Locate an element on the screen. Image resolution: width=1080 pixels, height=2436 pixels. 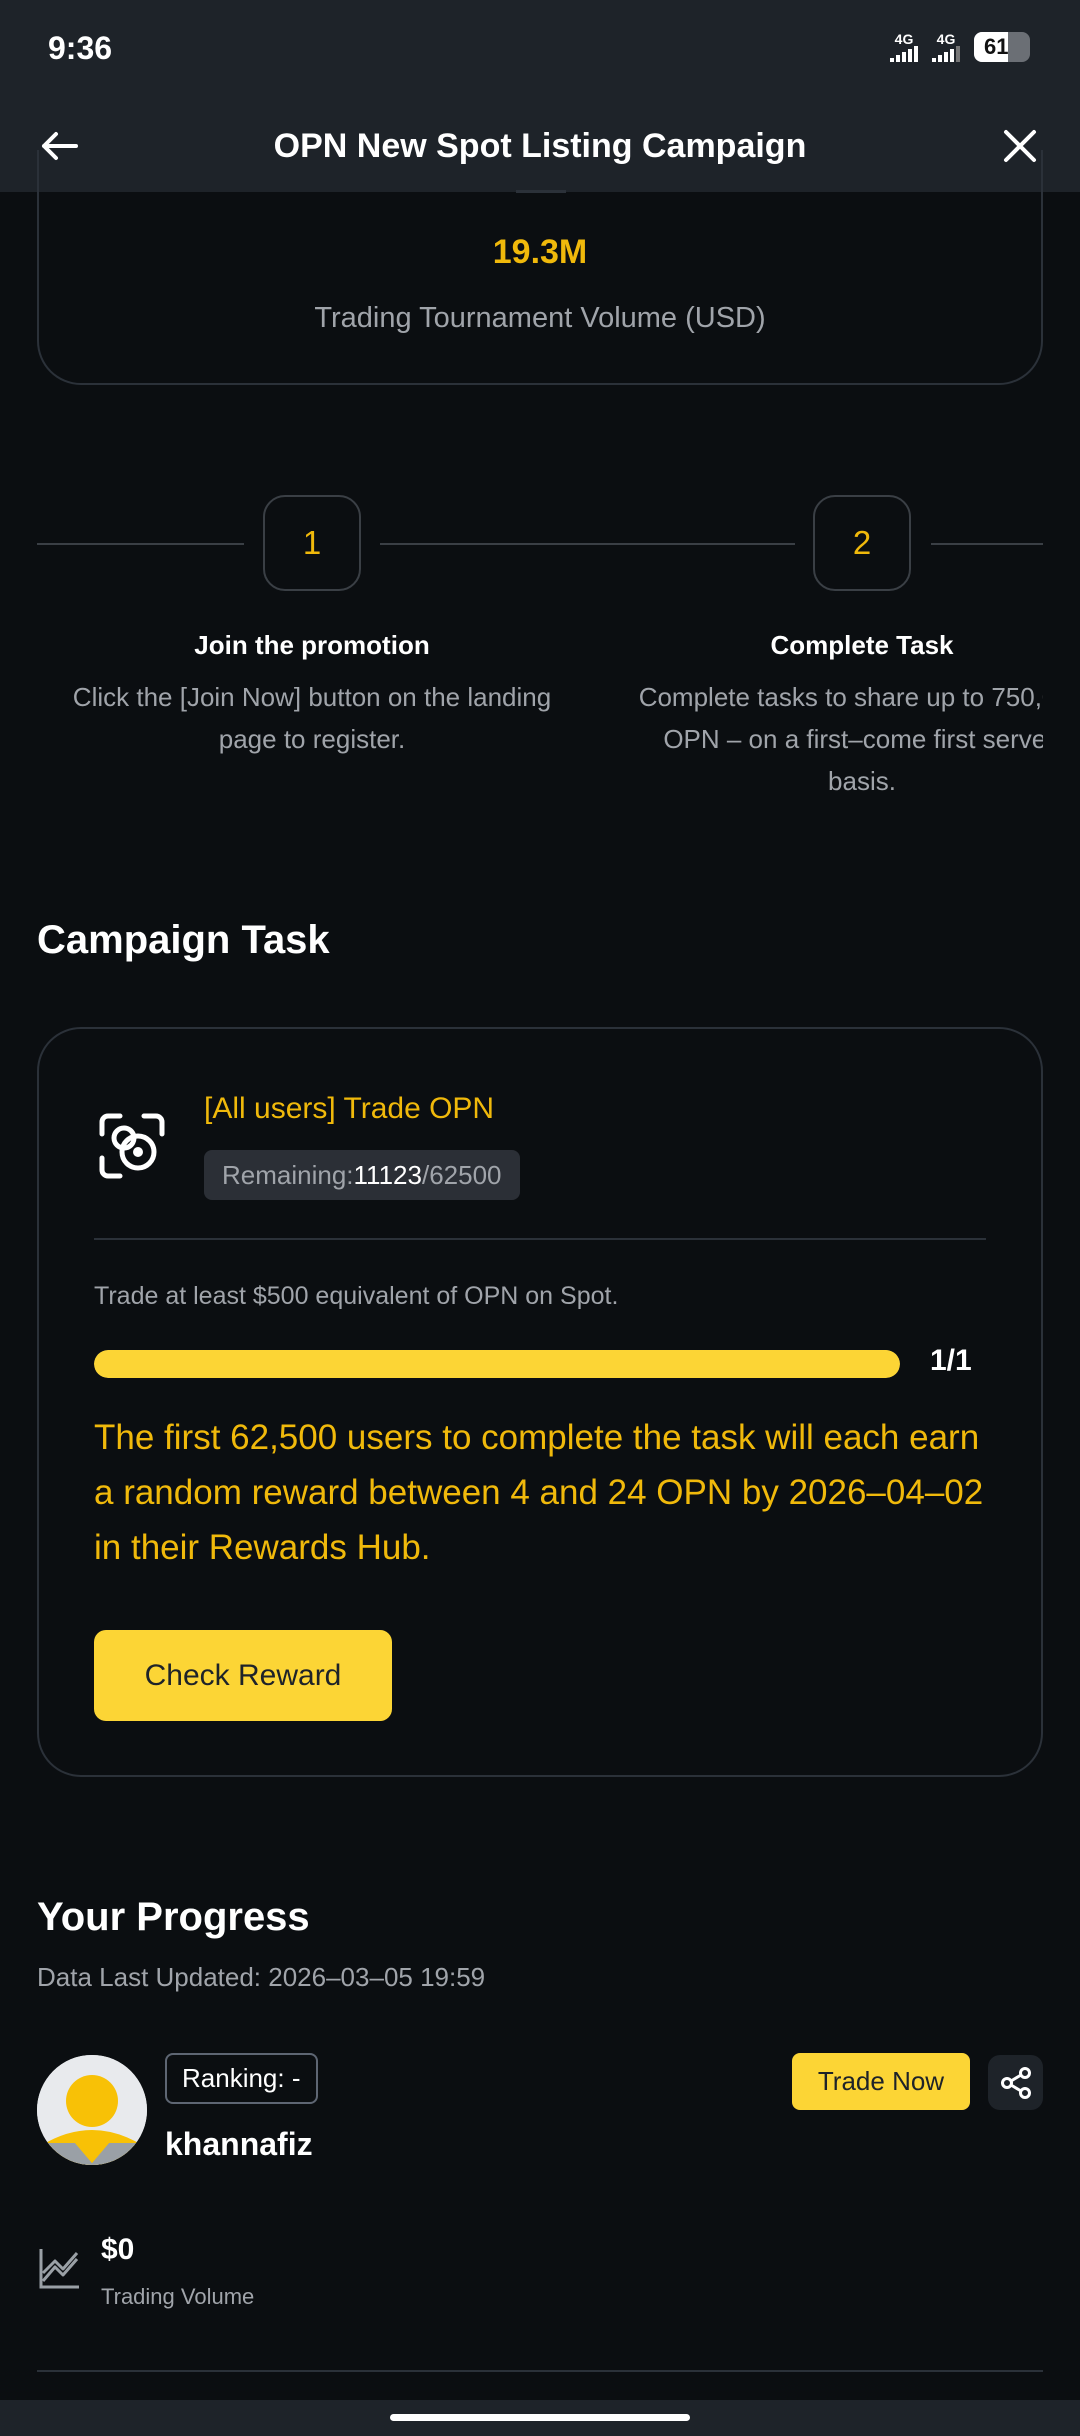
chart-line-icon is located at coordinates (59, 2269).